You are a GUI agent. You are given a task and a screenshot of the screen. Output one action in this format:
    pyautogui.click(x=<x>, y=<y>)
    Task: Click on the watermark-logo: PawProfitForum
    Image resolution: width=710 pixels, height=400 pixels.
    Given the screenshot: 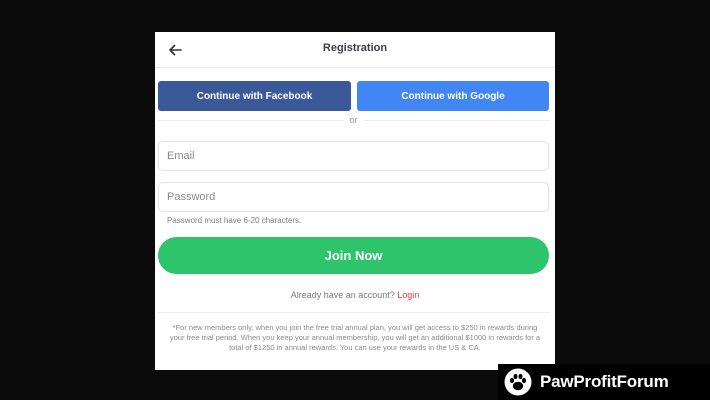 What is the action you would take?
    pyautogui.click(x=604, y=382)
    